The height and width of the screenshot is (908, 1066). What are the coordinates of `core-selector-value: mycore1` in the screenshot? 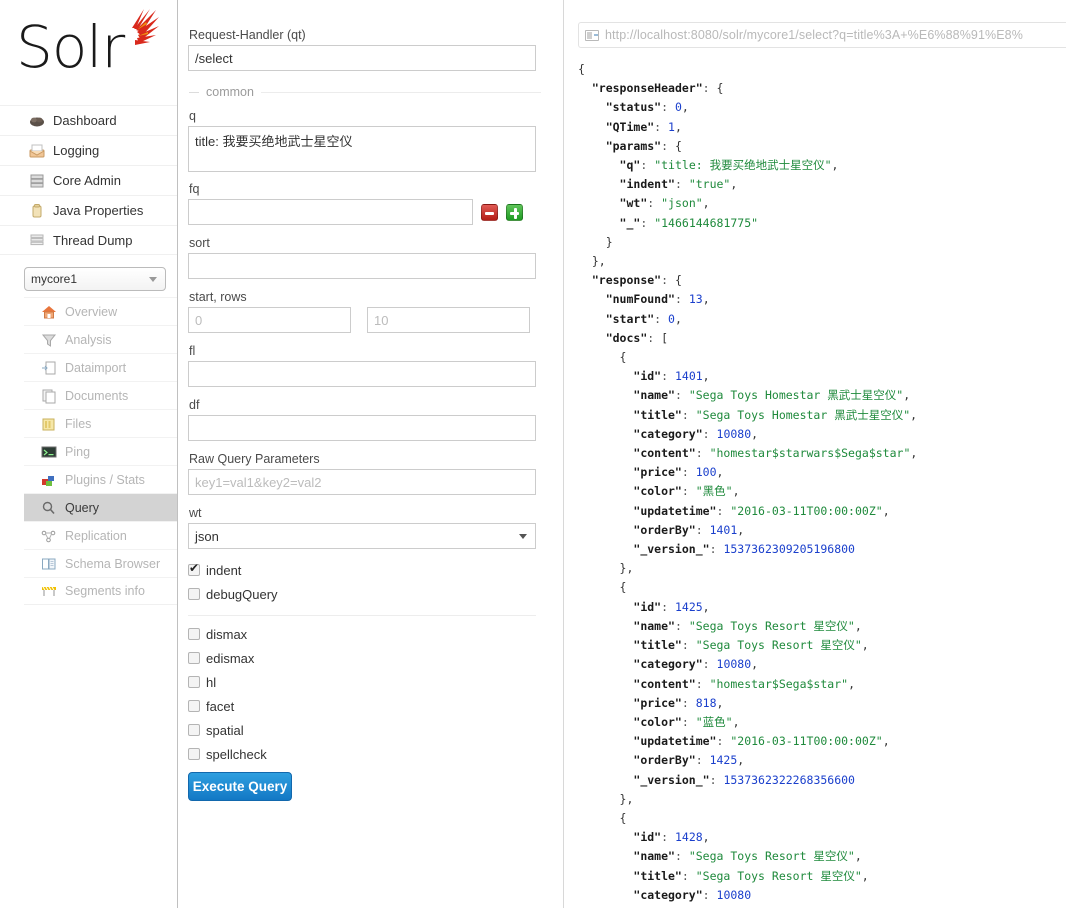 It's located at (54, 279).